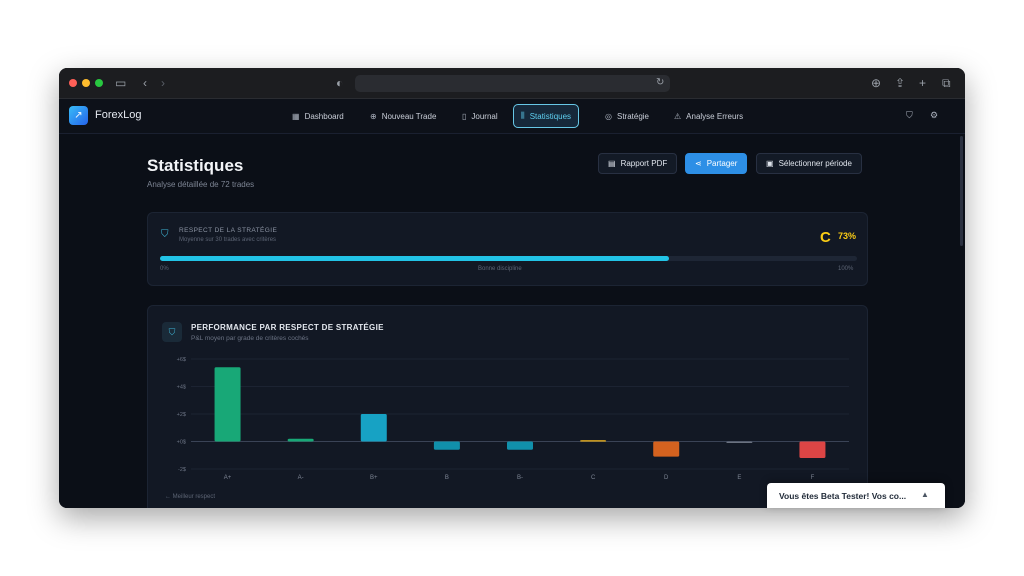 This screenshot has width=1024, height=576. What do you see at coordinates (228, 478) in the screenshot?
I see `x-tick-label: A+` at bounding box center [228, 478].